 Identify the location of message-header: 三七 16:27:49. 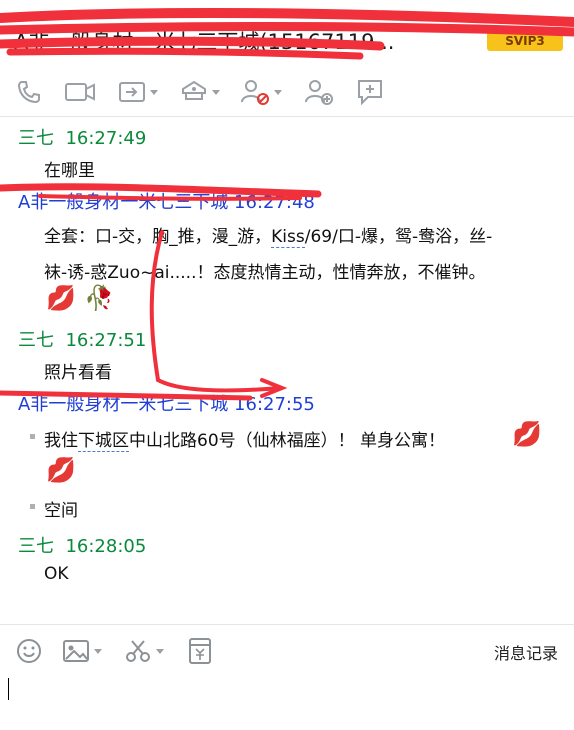
(82, 137).